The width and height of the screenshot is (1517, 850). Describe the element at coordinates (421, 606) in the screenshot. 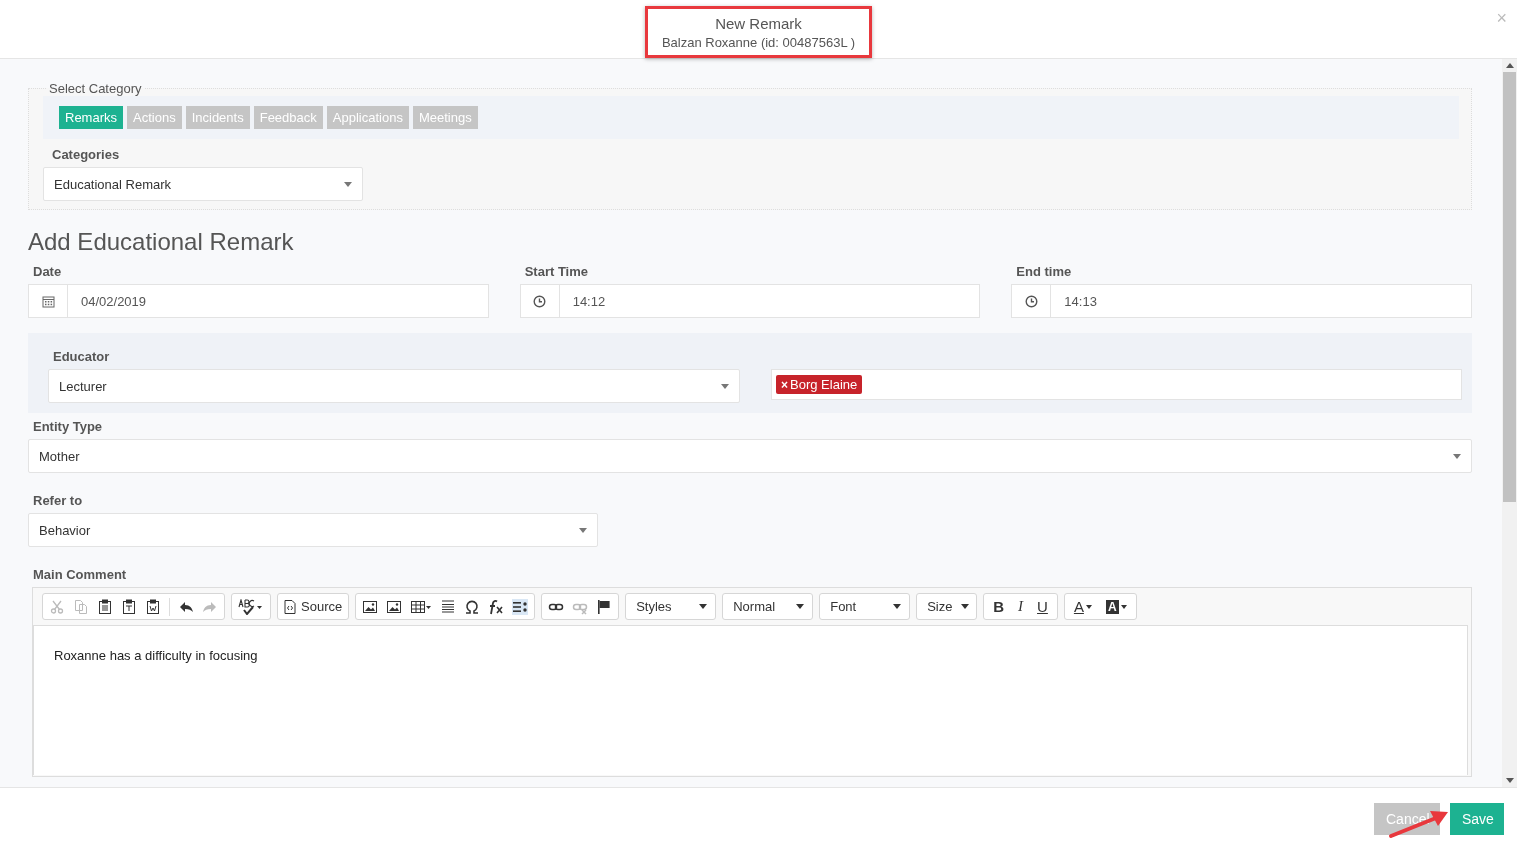

I see `table-icon` at that location.